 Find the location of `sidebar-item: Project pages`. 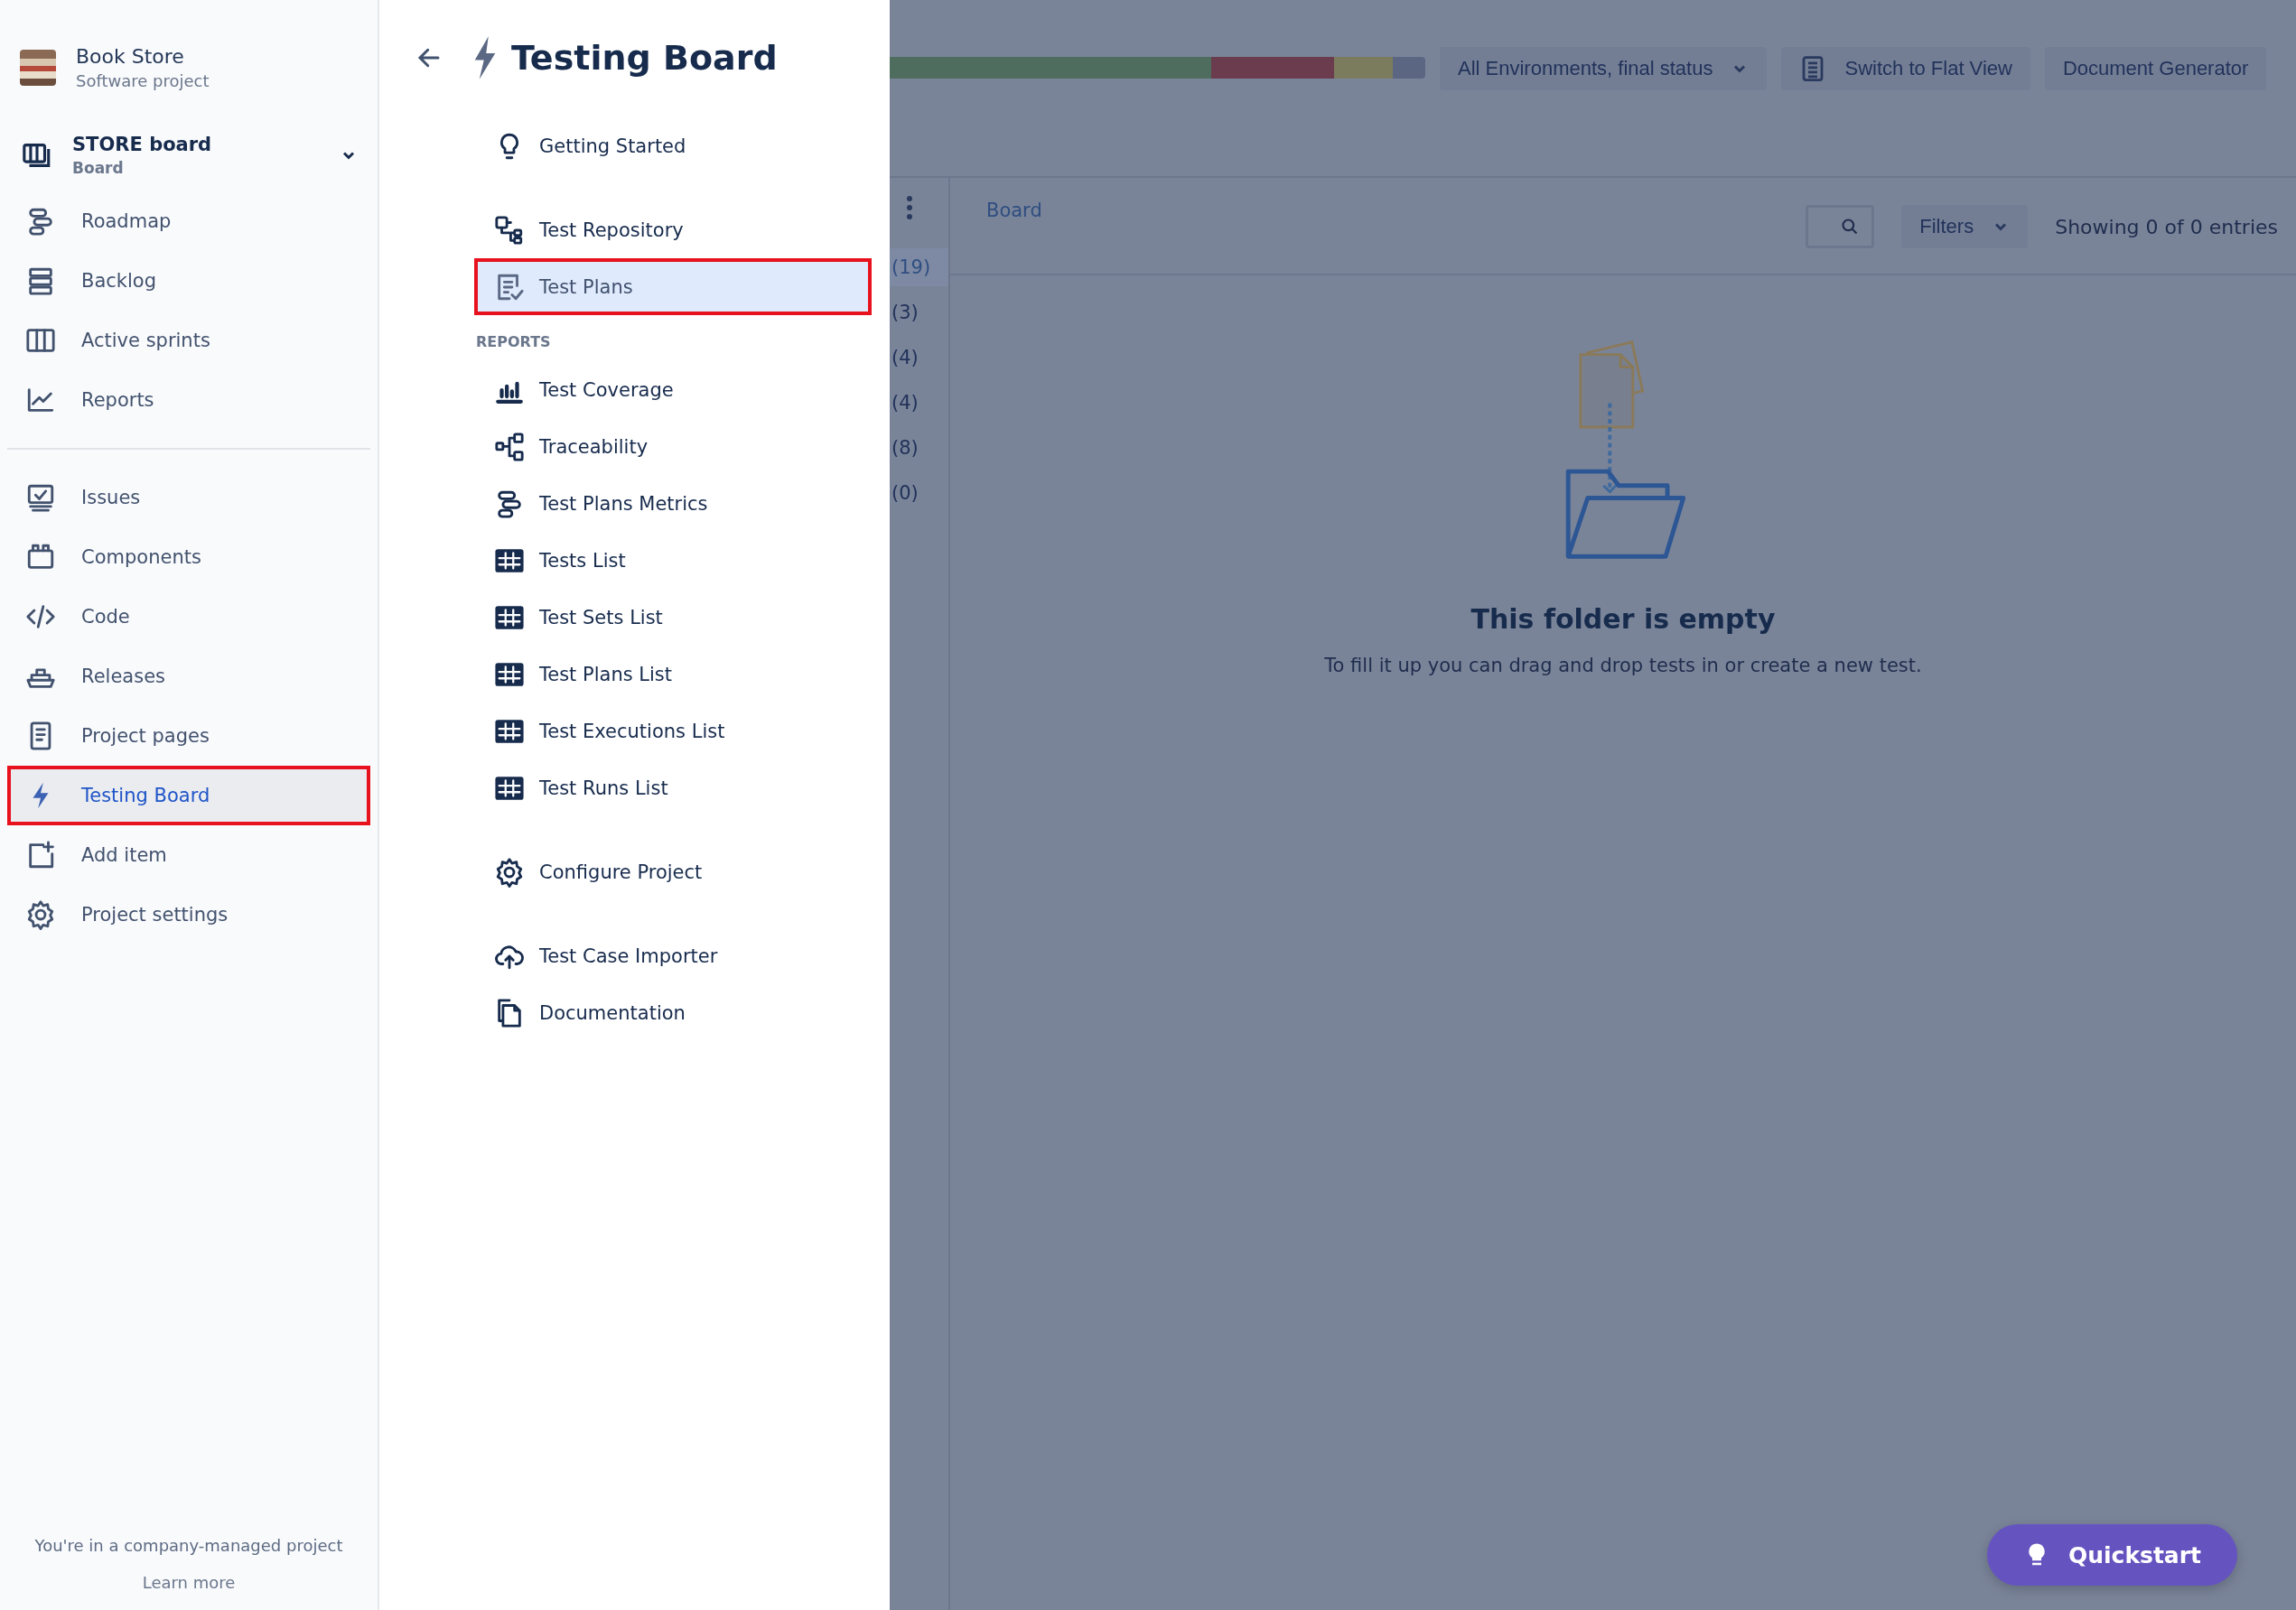

sidebar-item: Project pages is located at coordinates (188, 736).